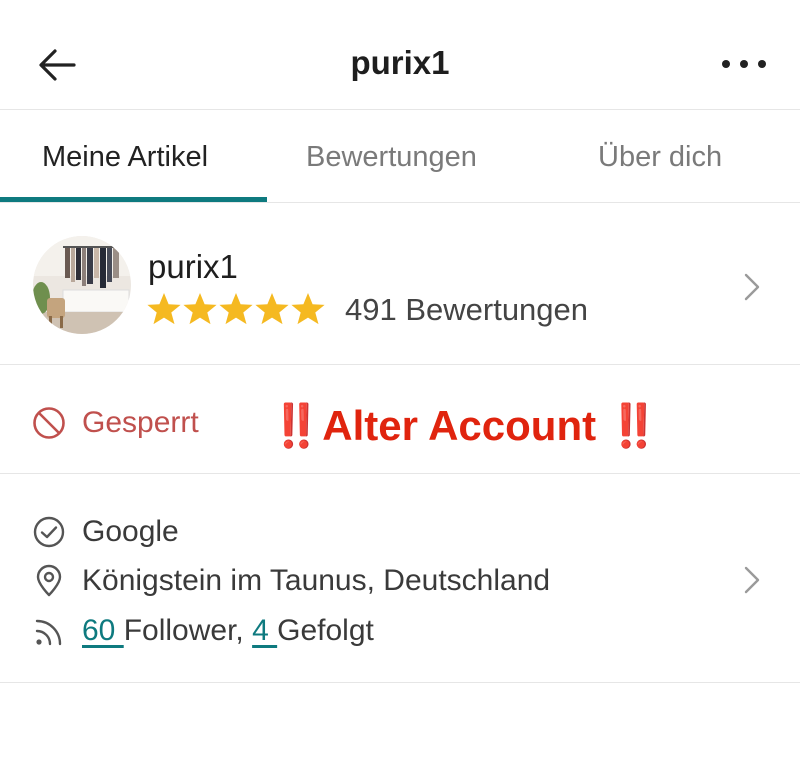 This screenshot has height=781, width=800. What do you see at coordinates (82, 285) in the screenshot?
I see `avatar` at bounding box center [82, 285].